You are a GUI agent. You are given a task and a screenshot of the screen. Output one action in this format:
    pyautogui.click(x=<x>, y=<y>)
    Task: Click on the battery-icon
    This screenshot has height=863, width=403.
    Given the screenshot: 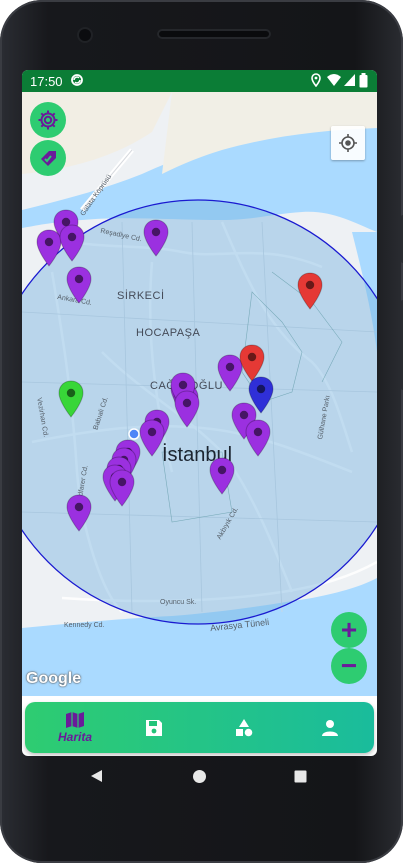 What is the action you would take?
    pyautogui.click(x=363, y=80)
    